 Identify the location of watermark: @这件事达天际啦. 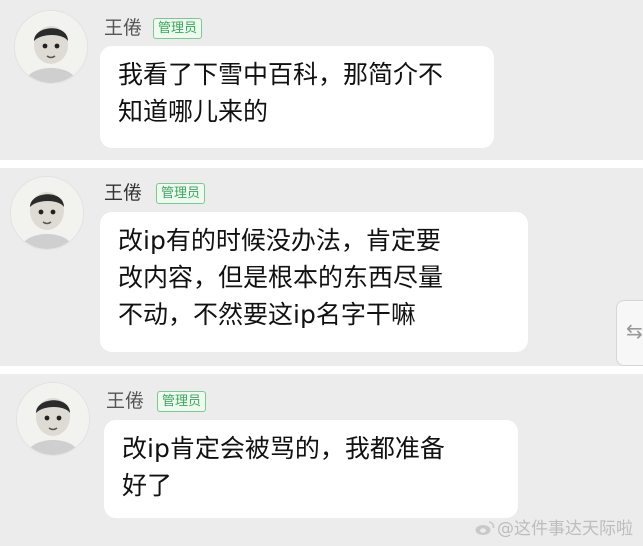
(554, 529).